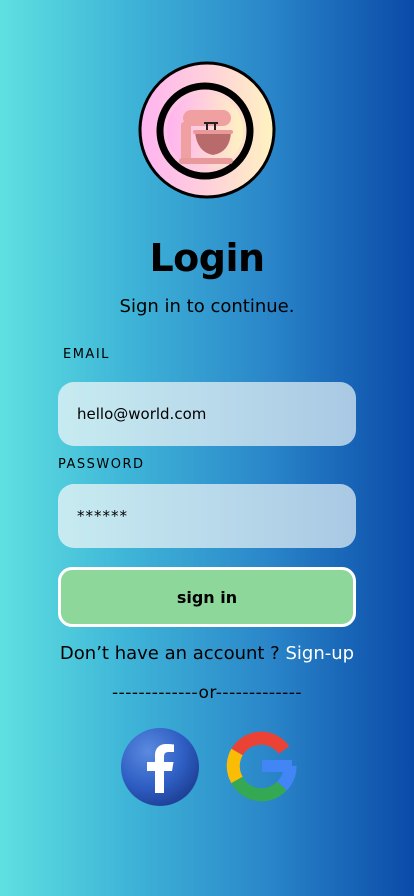 This screenshot has width=414, height=896. What do you see at coordinates (86, 354) in the screenshot?
I see `email-label: EMAIL` at bounding box center [86, 354].